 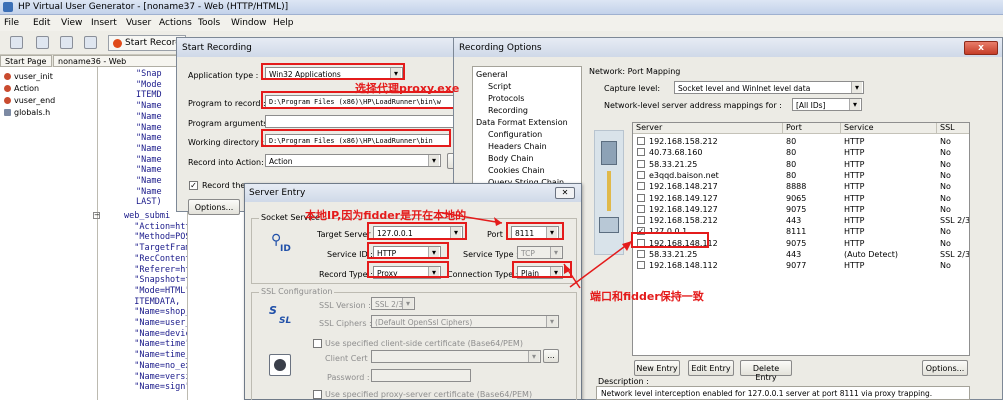 I want to click on menu-insert: Insert, so click(x=104, y=23).